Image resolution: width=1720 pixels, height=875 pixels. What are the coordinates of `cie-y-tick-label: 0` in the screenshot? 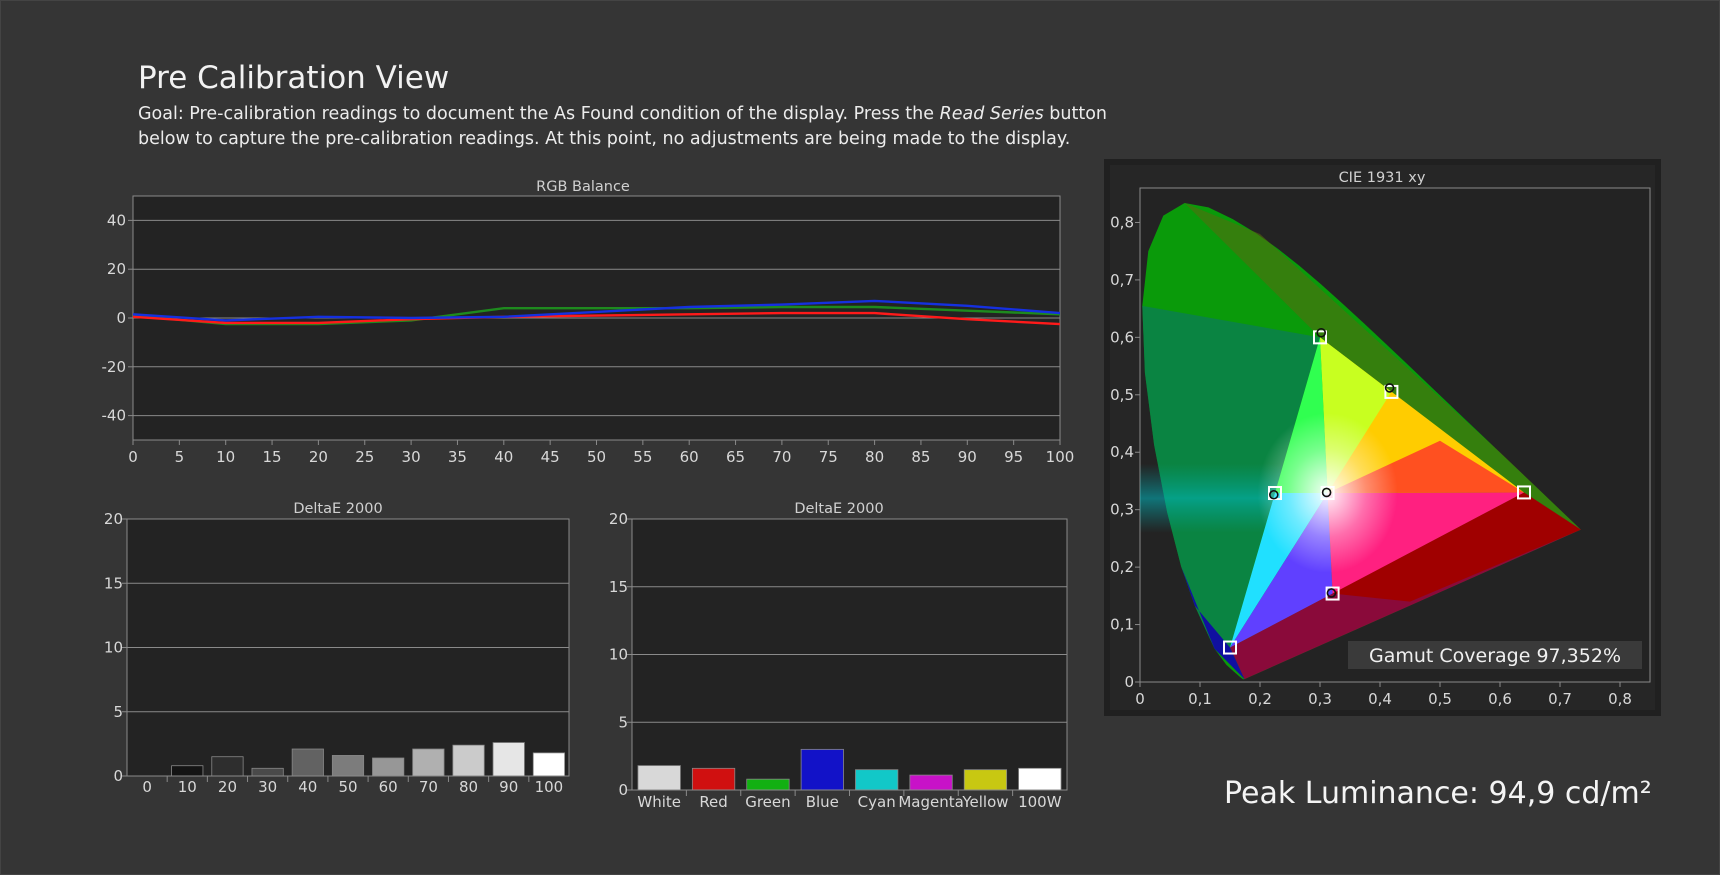 It's located at (1129, 682).